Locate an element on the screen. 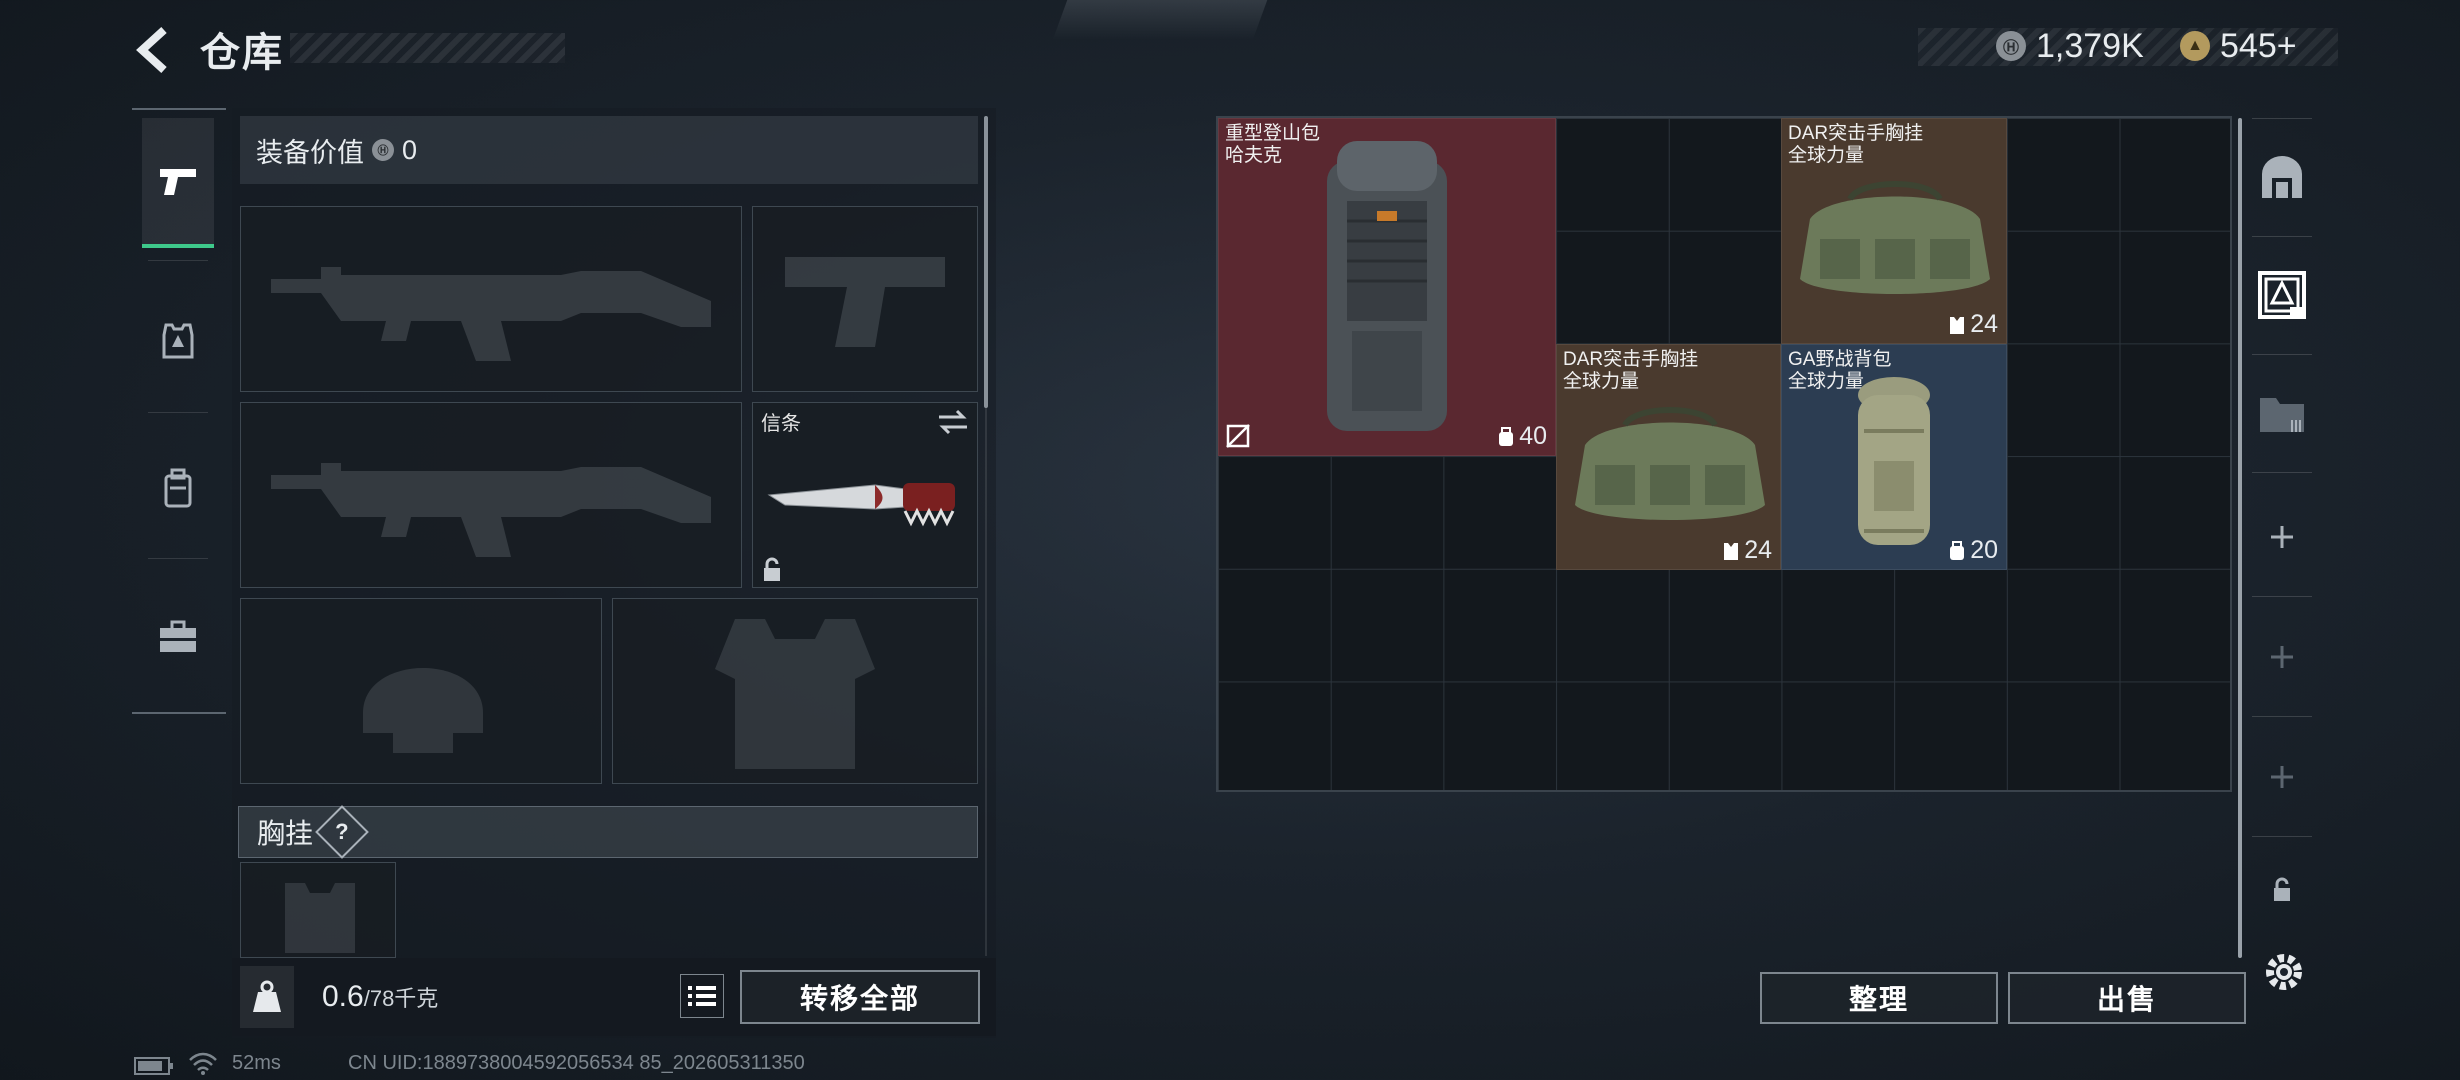 The height and width of the screenshot is (1080, 2460). list-view-button is located at coordinates (702, 996).